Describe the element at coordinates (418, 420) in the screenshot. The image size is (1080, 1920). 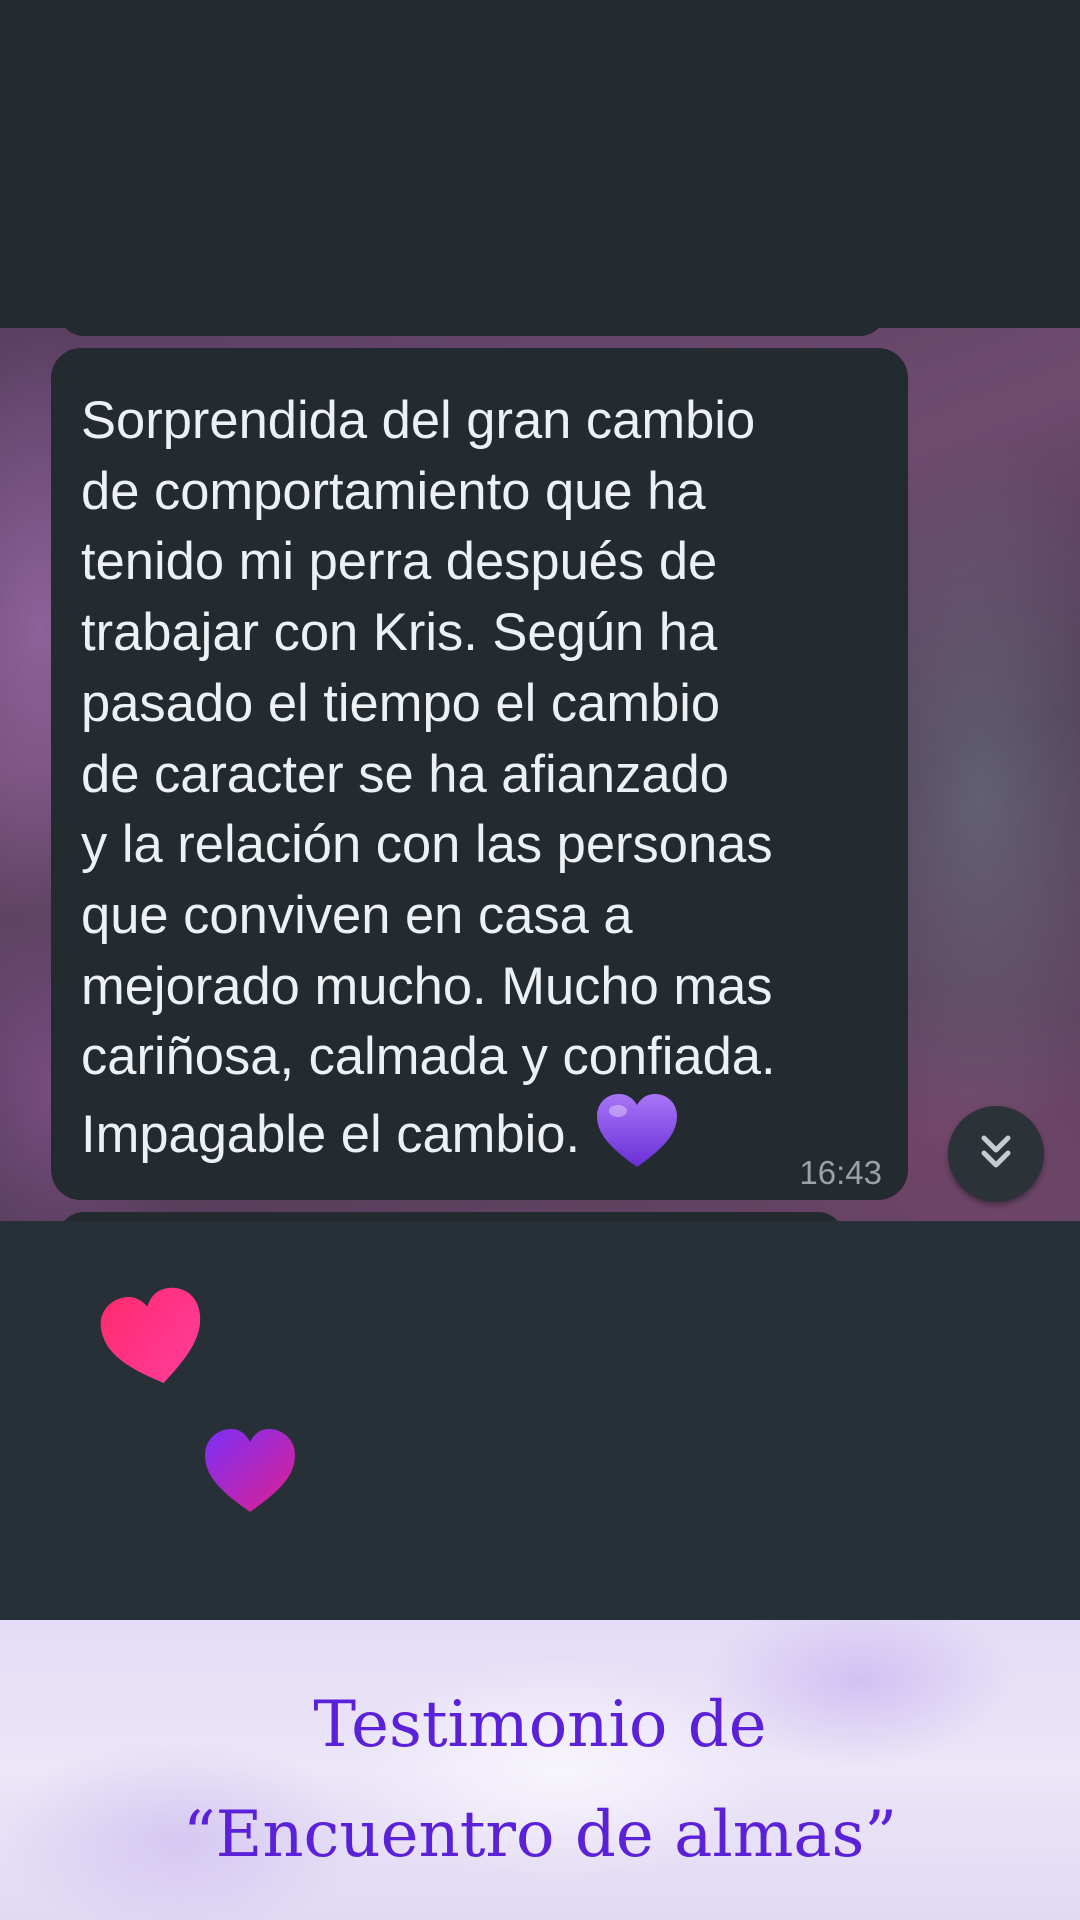
I see `message-line: Sorprendida del gran cambio` at that location.